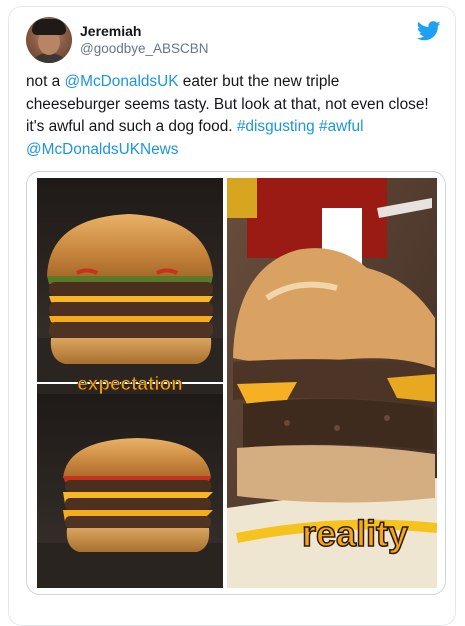 The width and height of the screenshot is (465, 626). Describe the element at coordinates (276, 126) in the screenshot. I see `hashtag-disgusting: #disgusting` at that location.